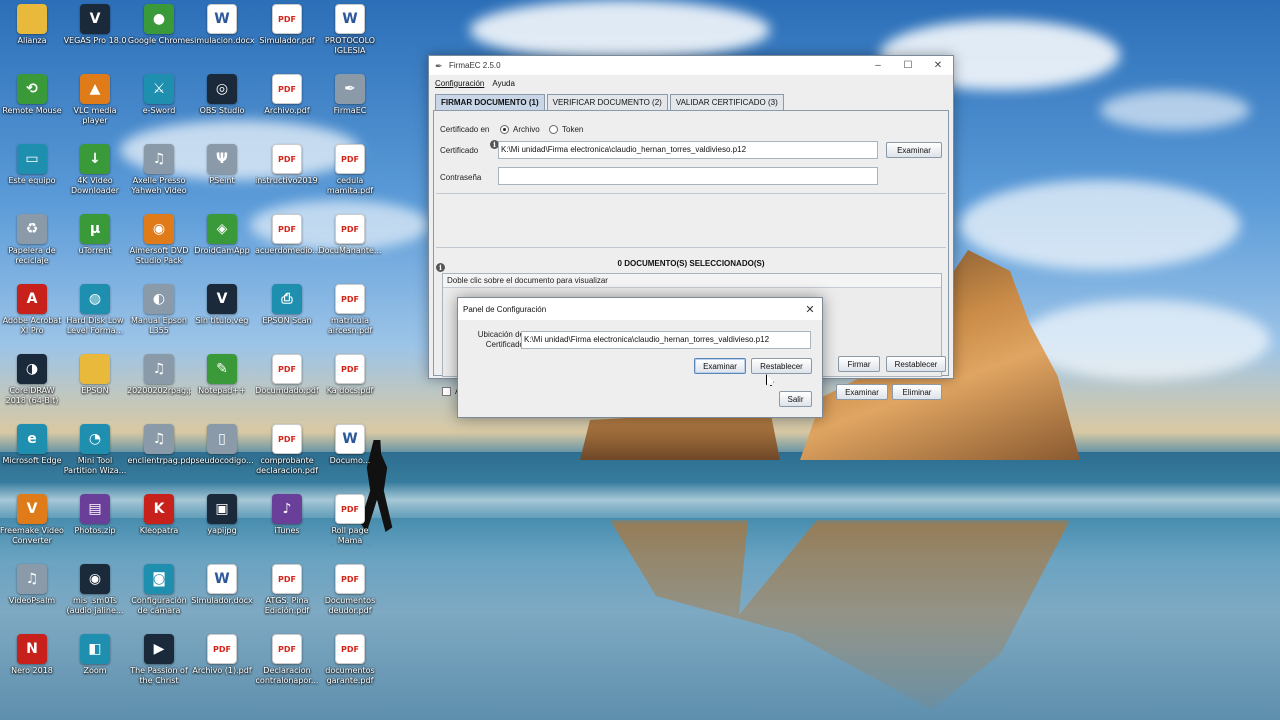 The width and height of the screenshot is (1280, 720). I want to click on desktop-icon: PDF cedula mamita.pdf, so click(350, 170).